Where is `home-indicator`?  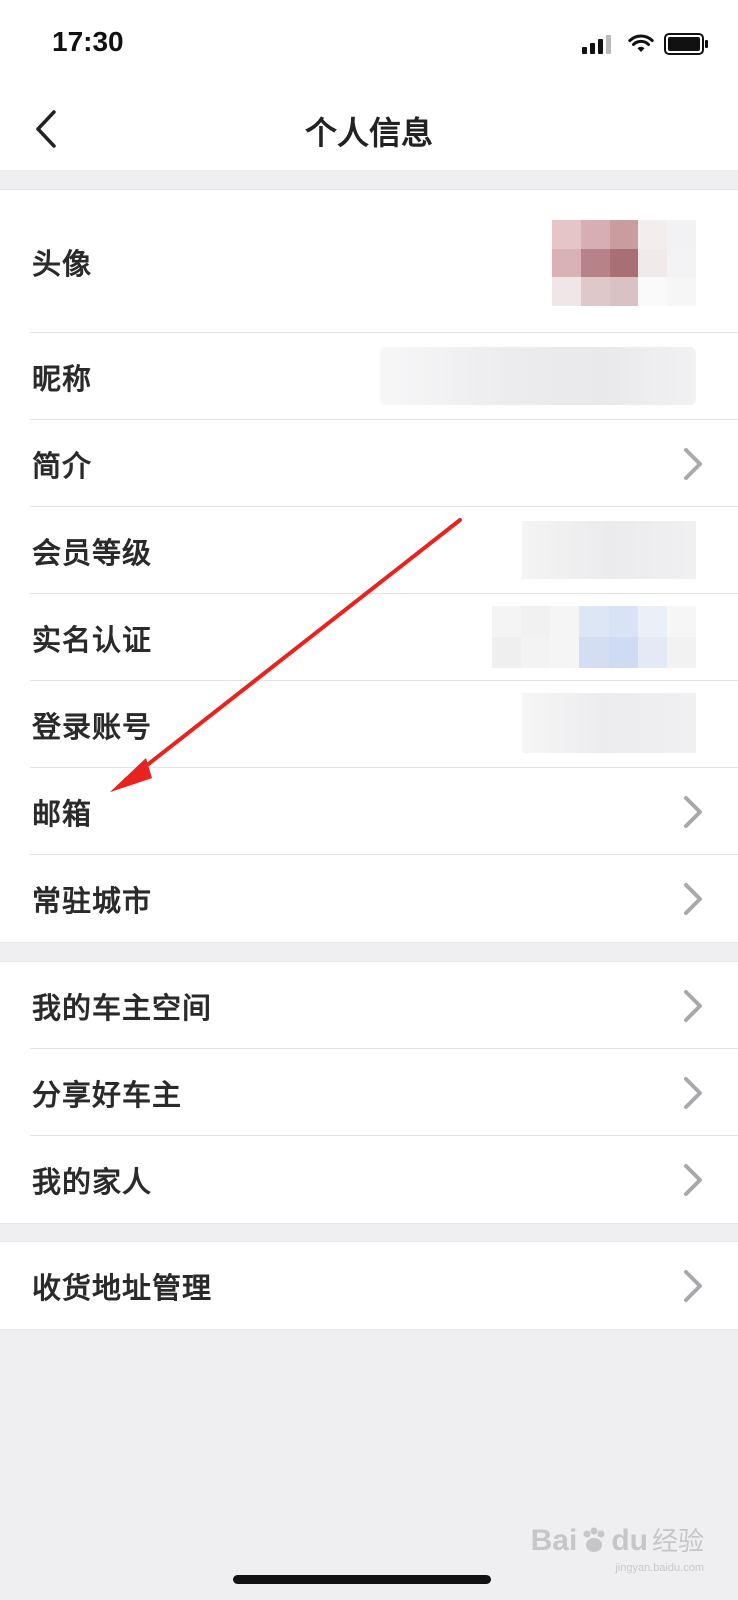
home-indicator is located at coordinates (362, 1579).